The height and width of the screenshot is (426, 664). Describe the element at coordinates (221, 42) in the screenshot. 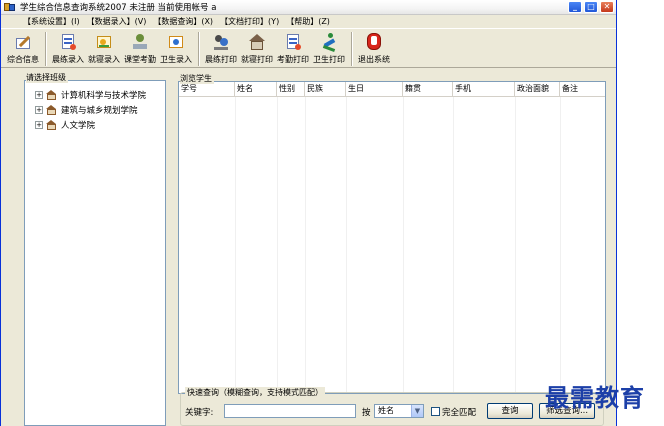

I see `people-icon` at that location.